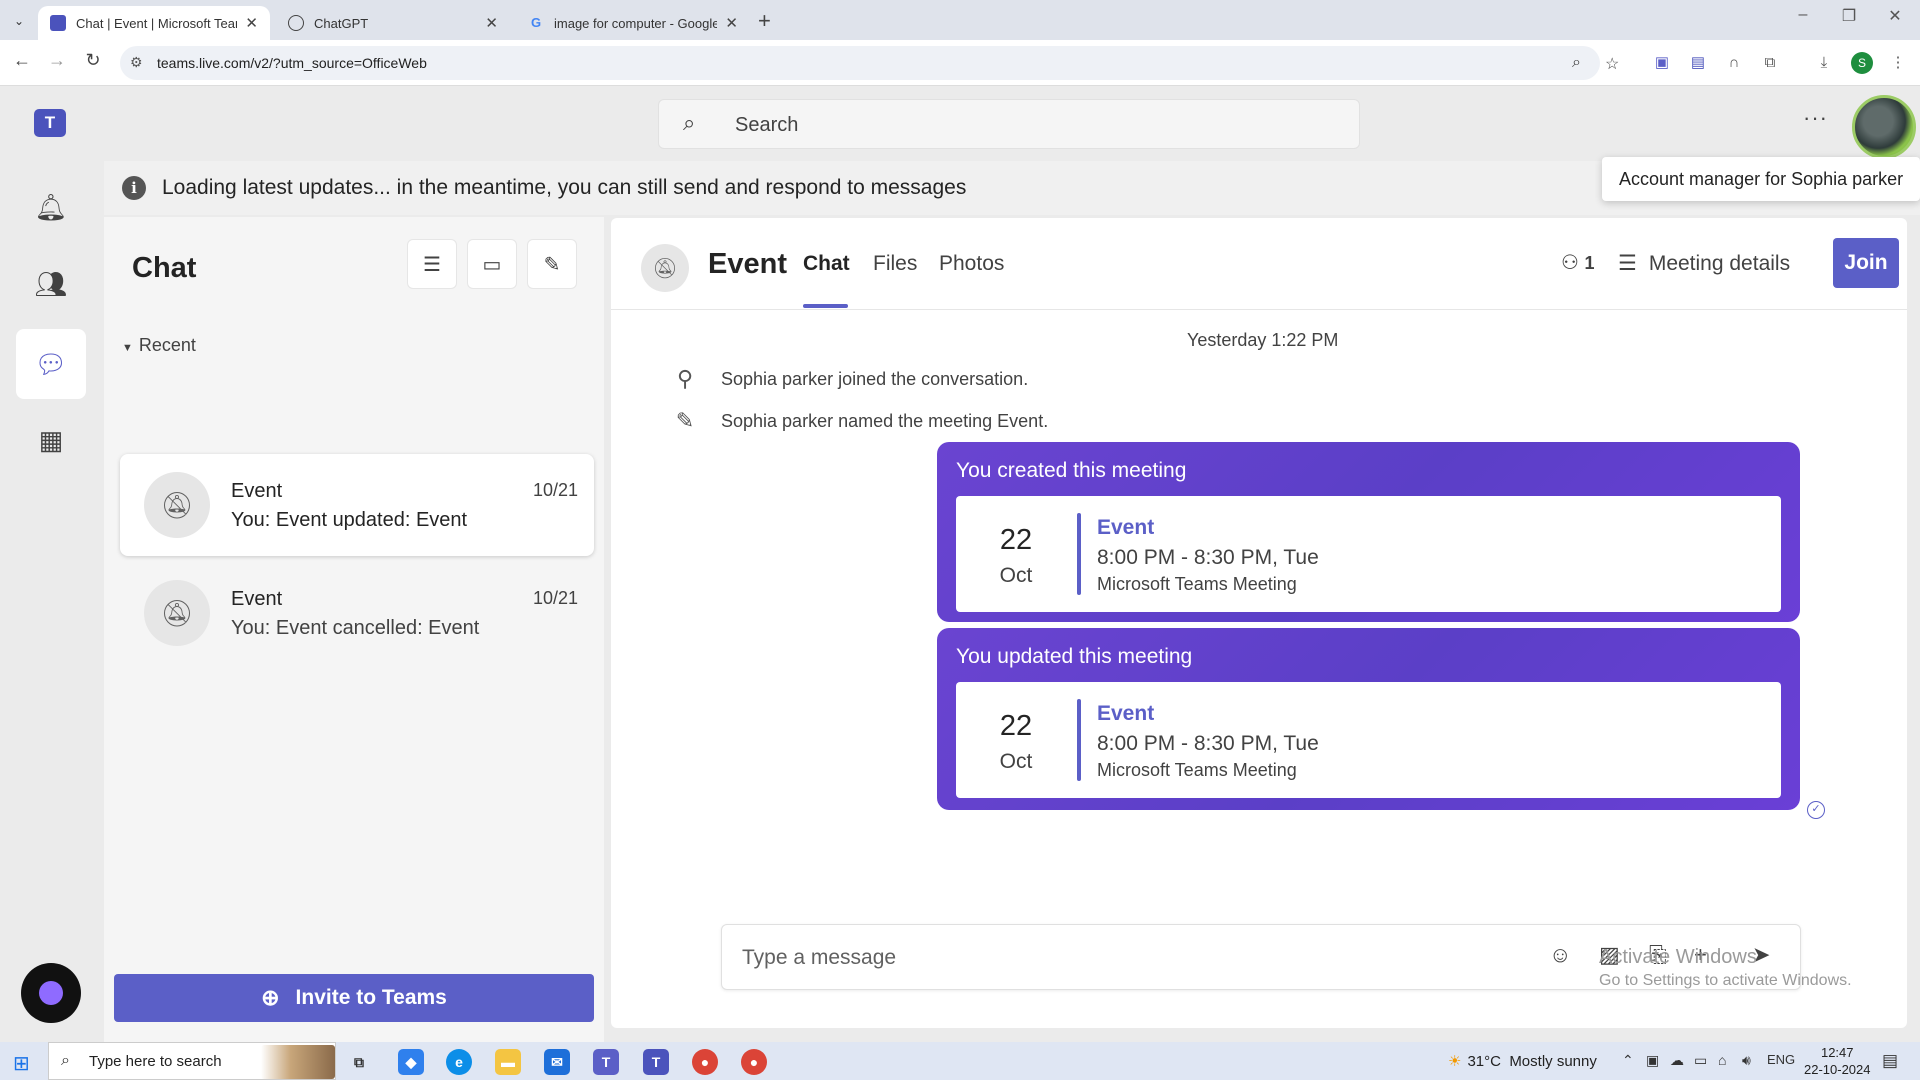 The height and width of the screenshot is (1080, 1920). I want to click on chrome-icon: ●, so click(705, 1062).